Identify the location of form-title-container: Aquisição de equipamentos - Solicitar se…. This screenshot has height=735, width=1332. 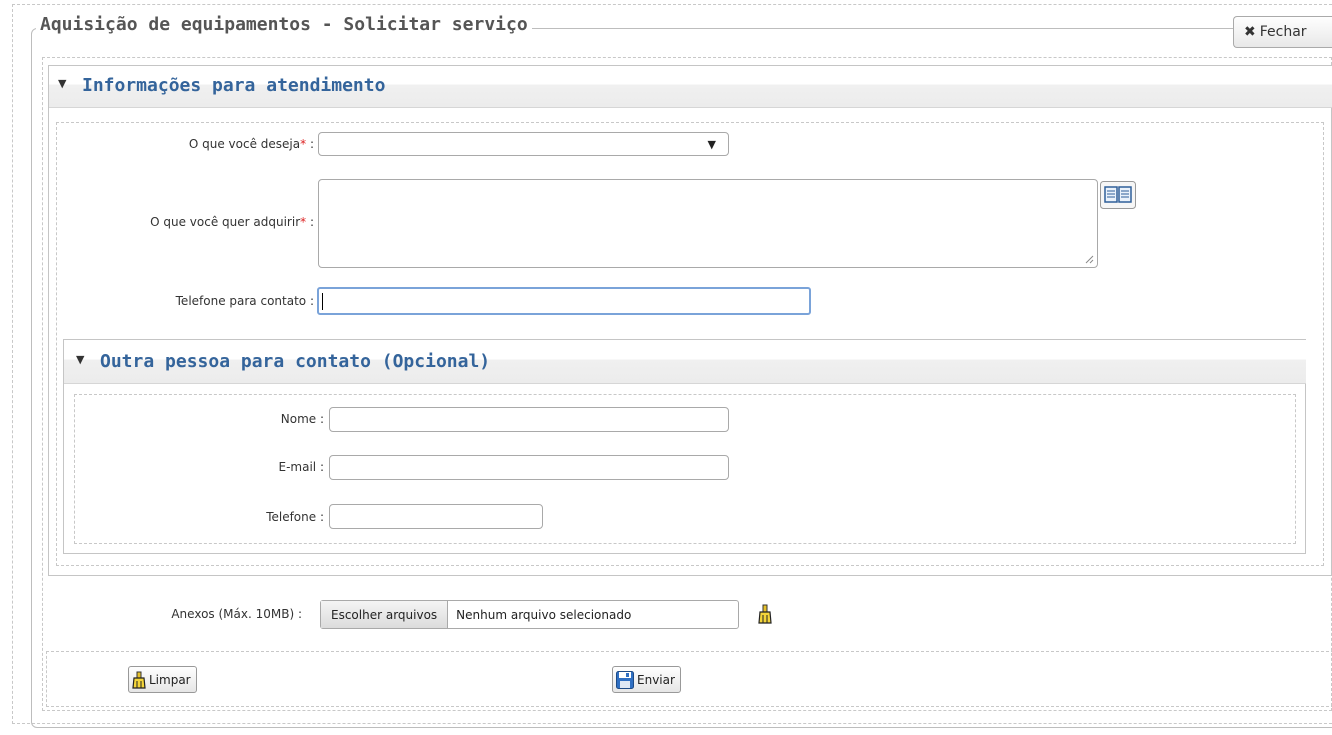
(284, 24).